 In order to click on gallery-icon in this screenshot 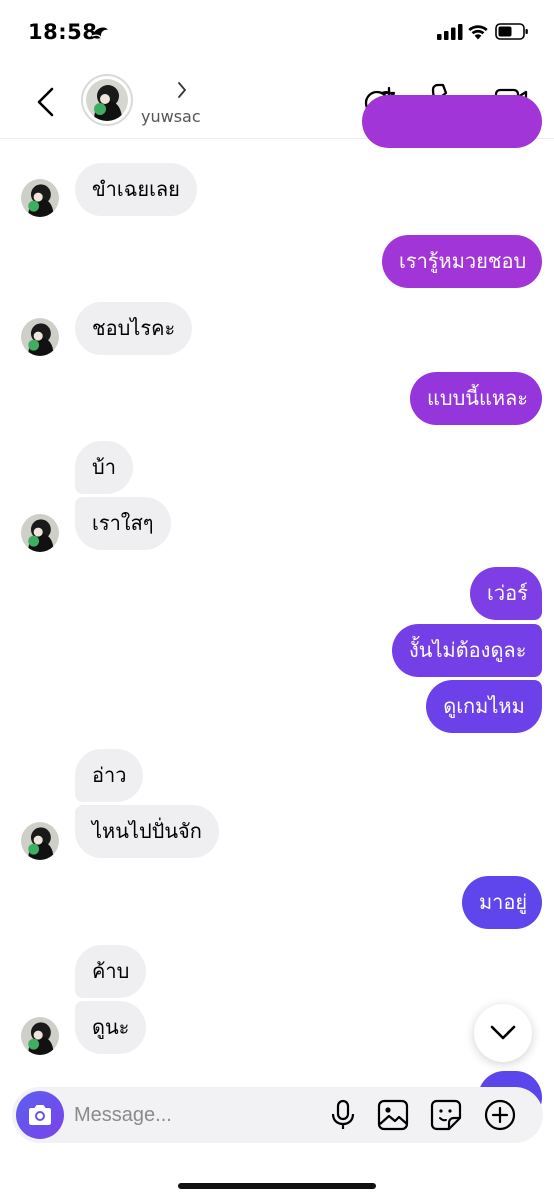, I will do `click(393, 1117)`.